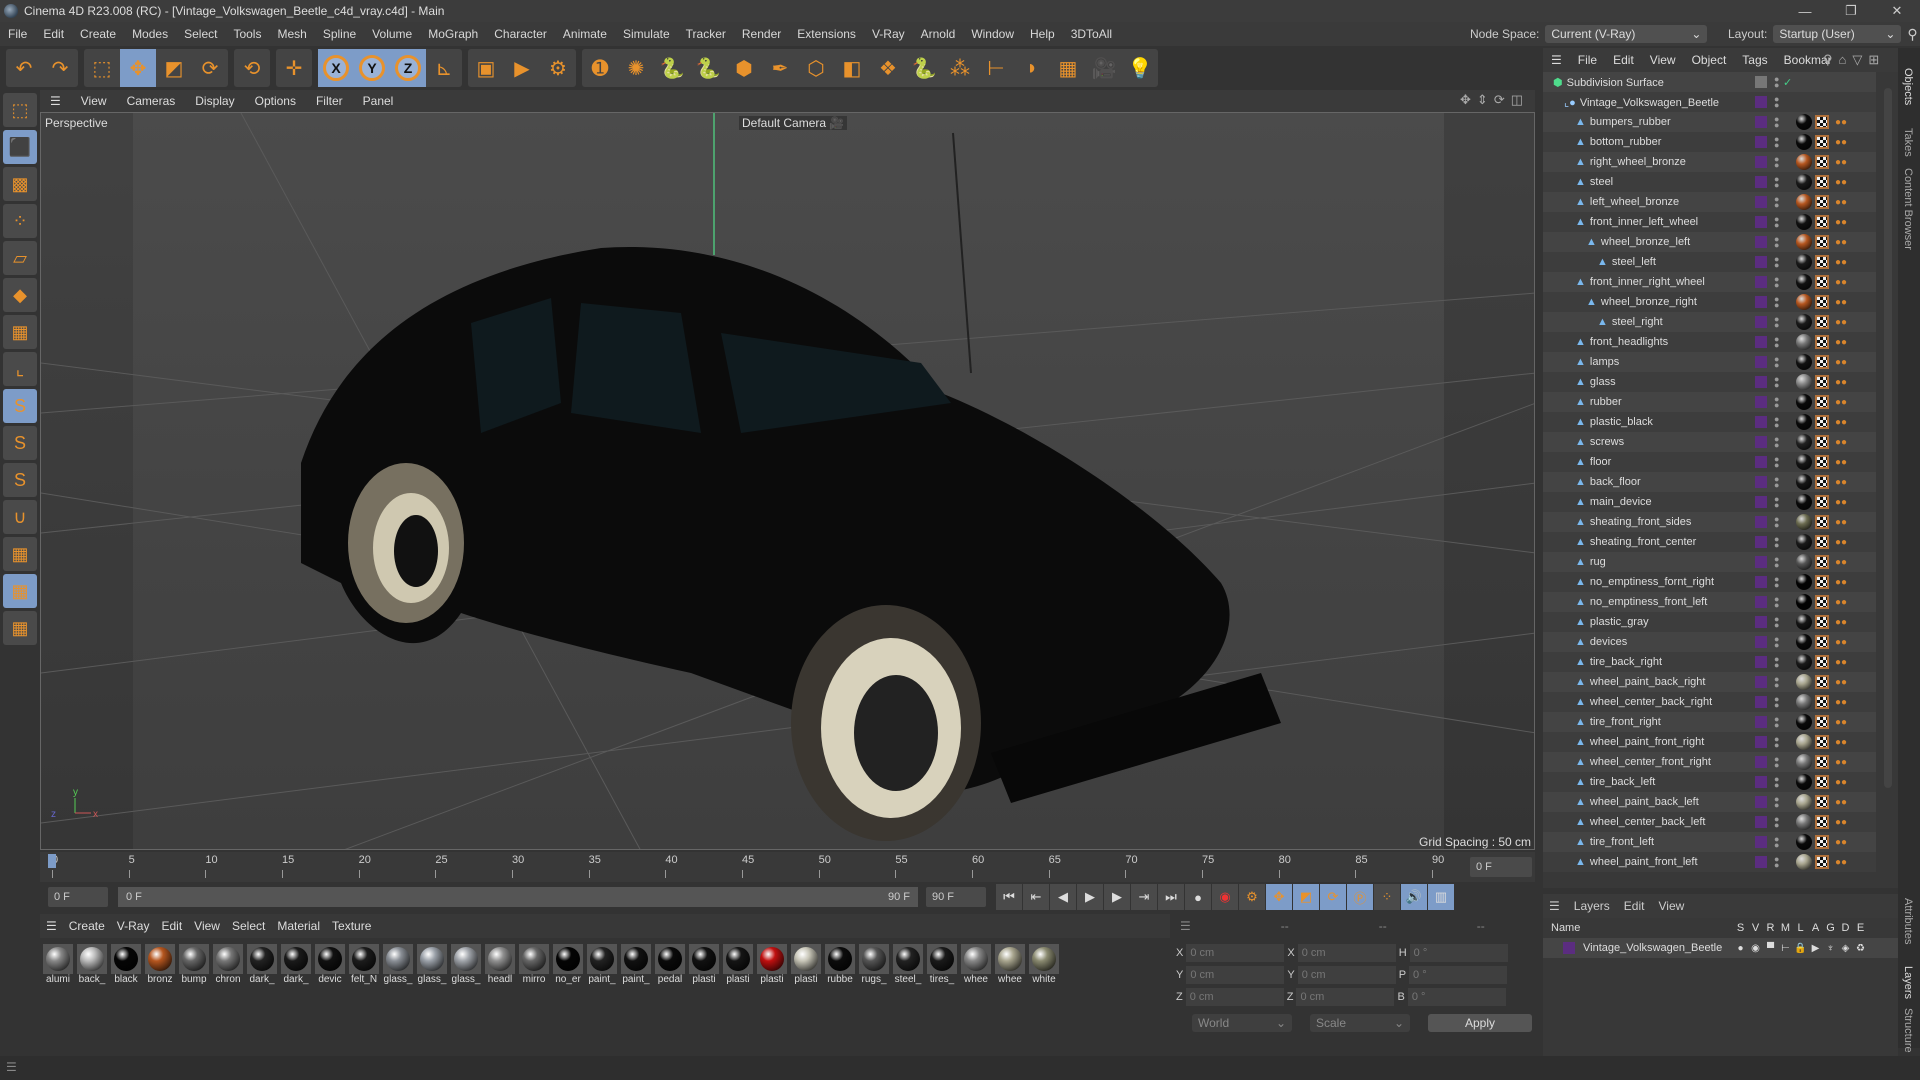 Image resolution: width=1920 pixels, height=1080 pixels. I want to click on cube-button: ⬢, so click(744, 68).